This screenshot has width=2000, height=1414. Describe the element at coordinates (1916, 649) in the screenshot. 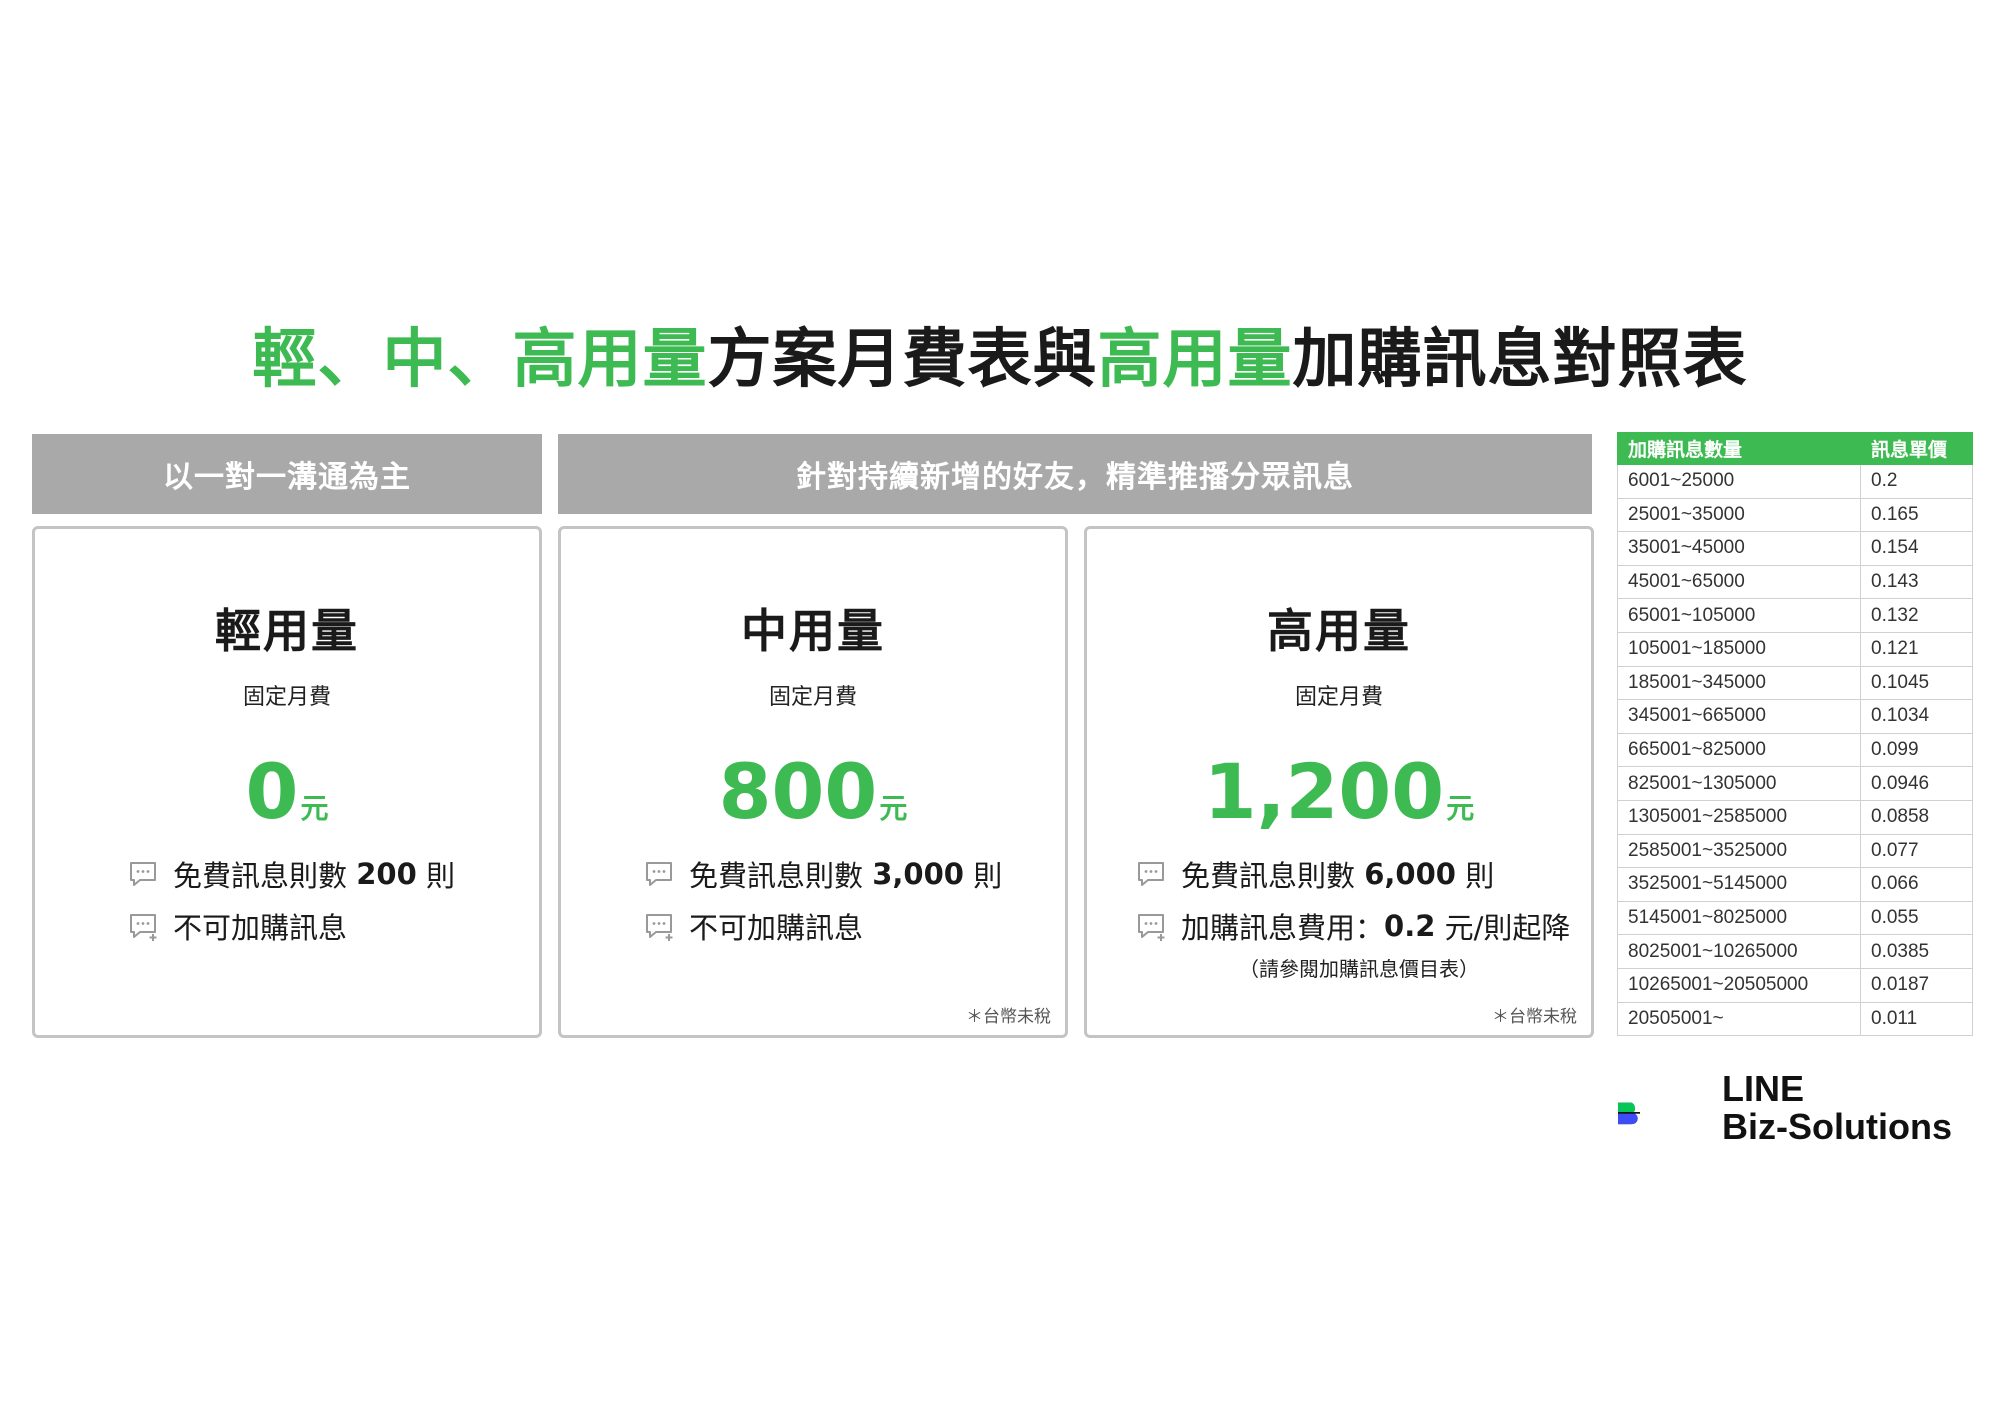

I see `unit-price-cell: 0.121` at that location.